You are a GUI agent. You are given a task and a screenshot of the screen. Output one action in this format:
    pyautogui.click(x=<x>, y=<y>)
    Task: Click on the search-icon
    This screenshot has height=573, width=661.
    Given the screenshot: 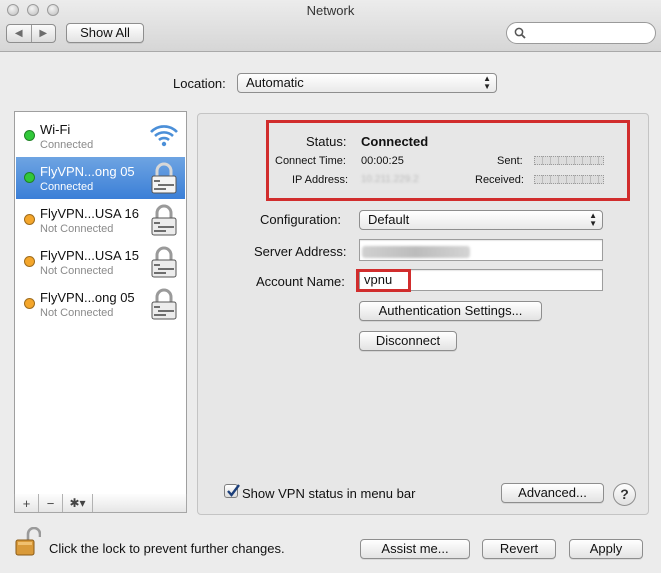 What is the action you would take?
    pyautogui.click(x=520, y=33)
    